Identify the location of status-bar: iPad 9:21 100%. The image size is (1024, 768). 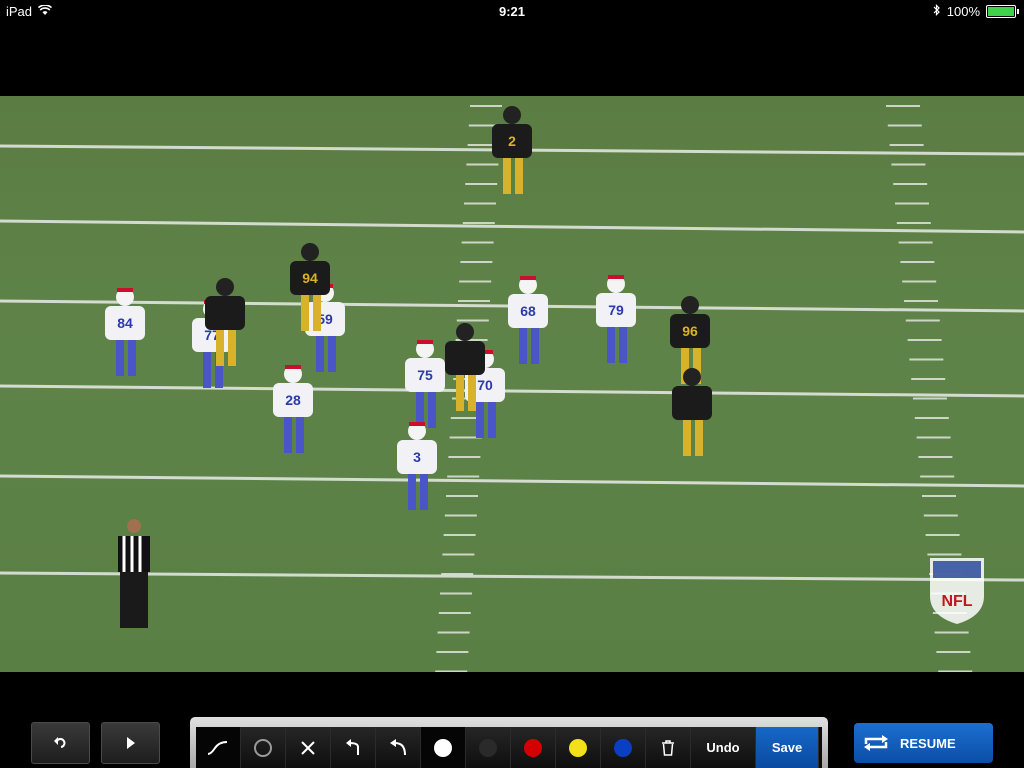
(512, 11).